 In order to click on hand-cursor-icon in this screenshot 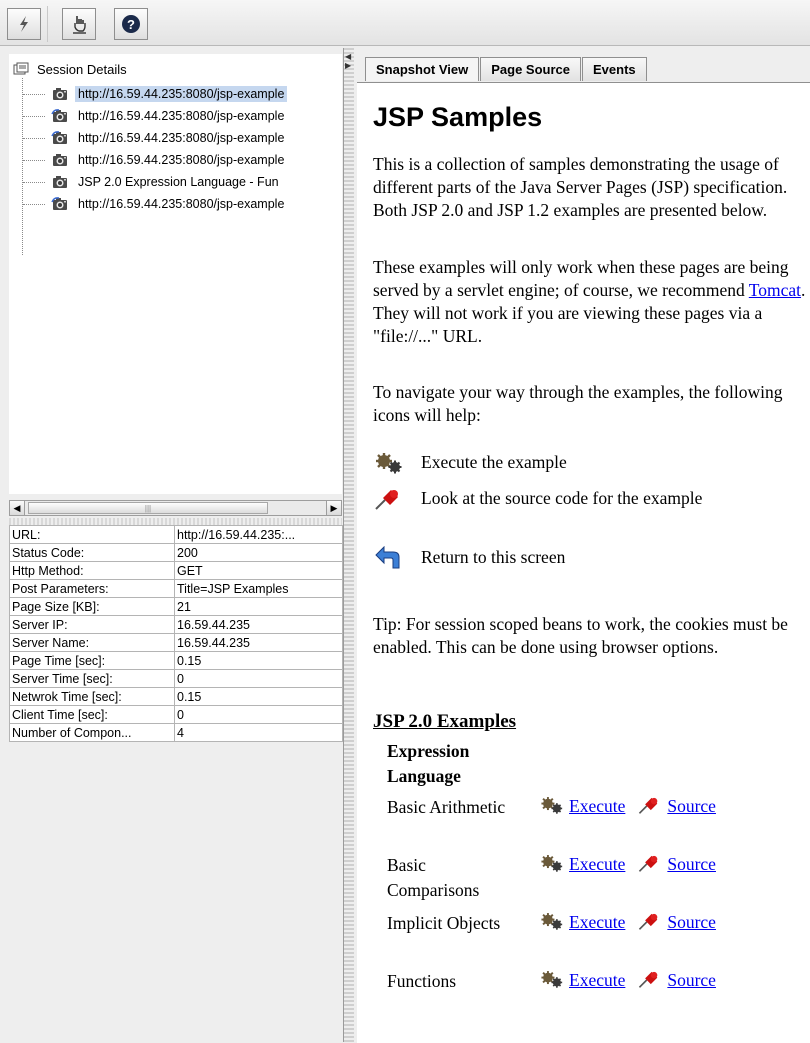, I will do `click(79, 25)`.